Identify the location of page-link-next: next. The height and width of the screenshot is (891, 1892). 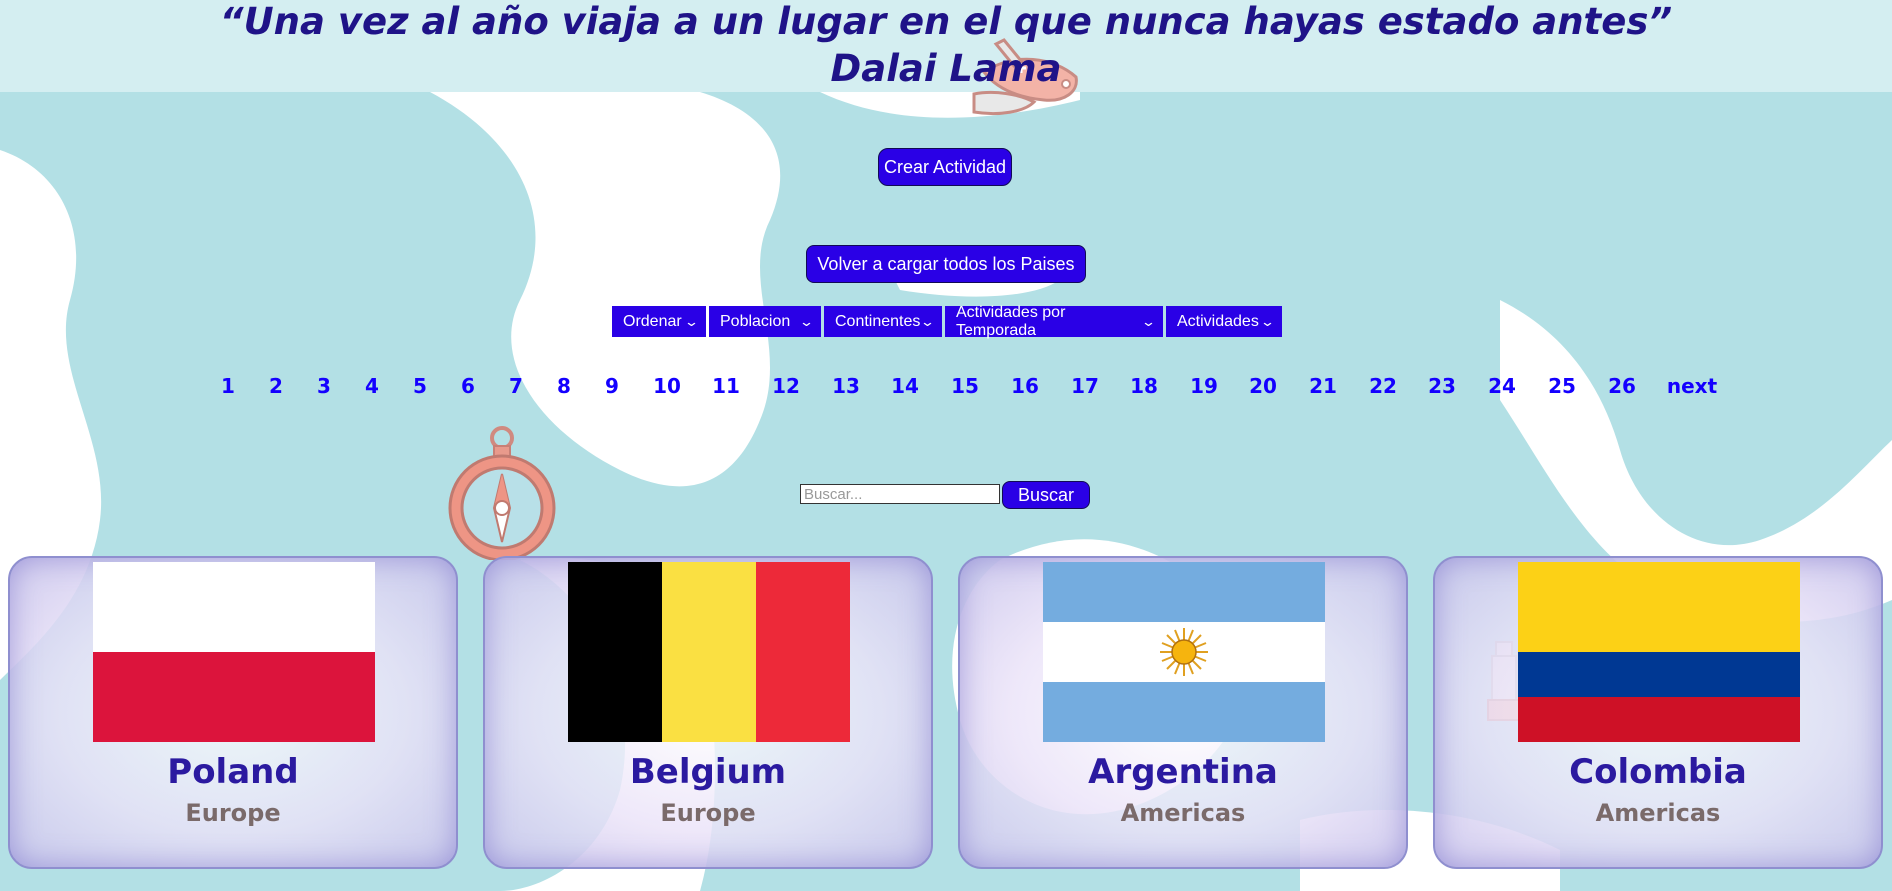
(1692, 386).